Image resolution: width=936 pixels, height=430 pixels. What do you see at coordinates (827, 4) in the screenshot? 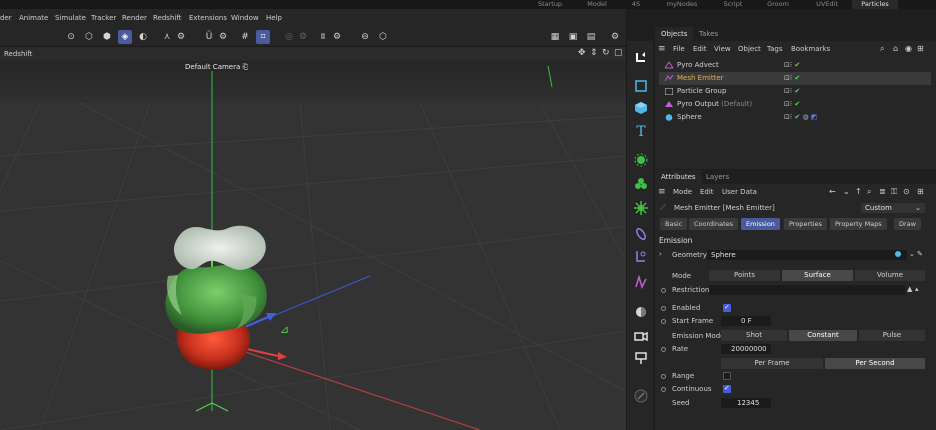
I see `layout-tab-uvedit: UVEdit` at bounding box center [827, 4].